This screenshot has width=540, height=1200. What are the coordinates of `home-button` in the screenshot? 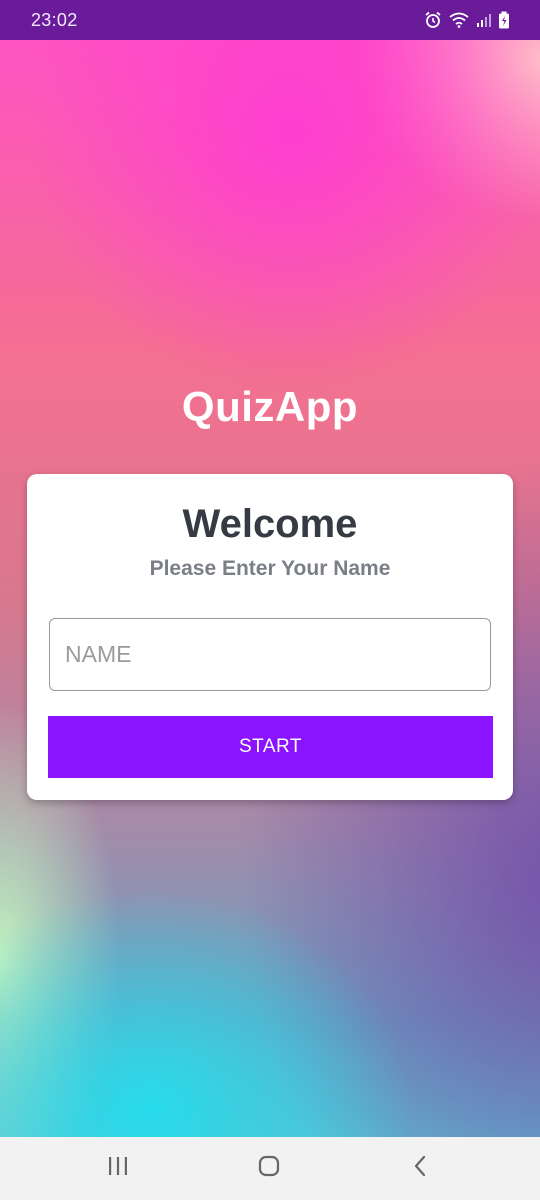 It's located at (269, 1168).